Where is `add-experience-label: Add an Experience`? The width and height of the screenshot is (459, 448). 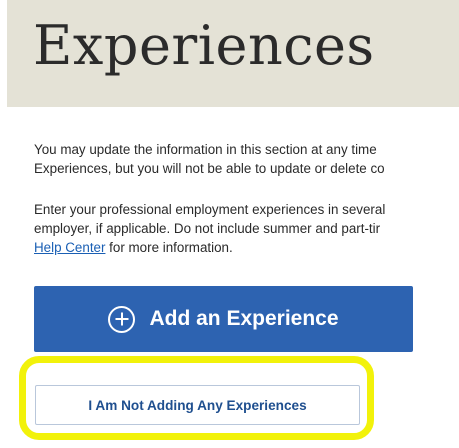 add-experience-label: Add an Experience is located at coordinates (244, 318).